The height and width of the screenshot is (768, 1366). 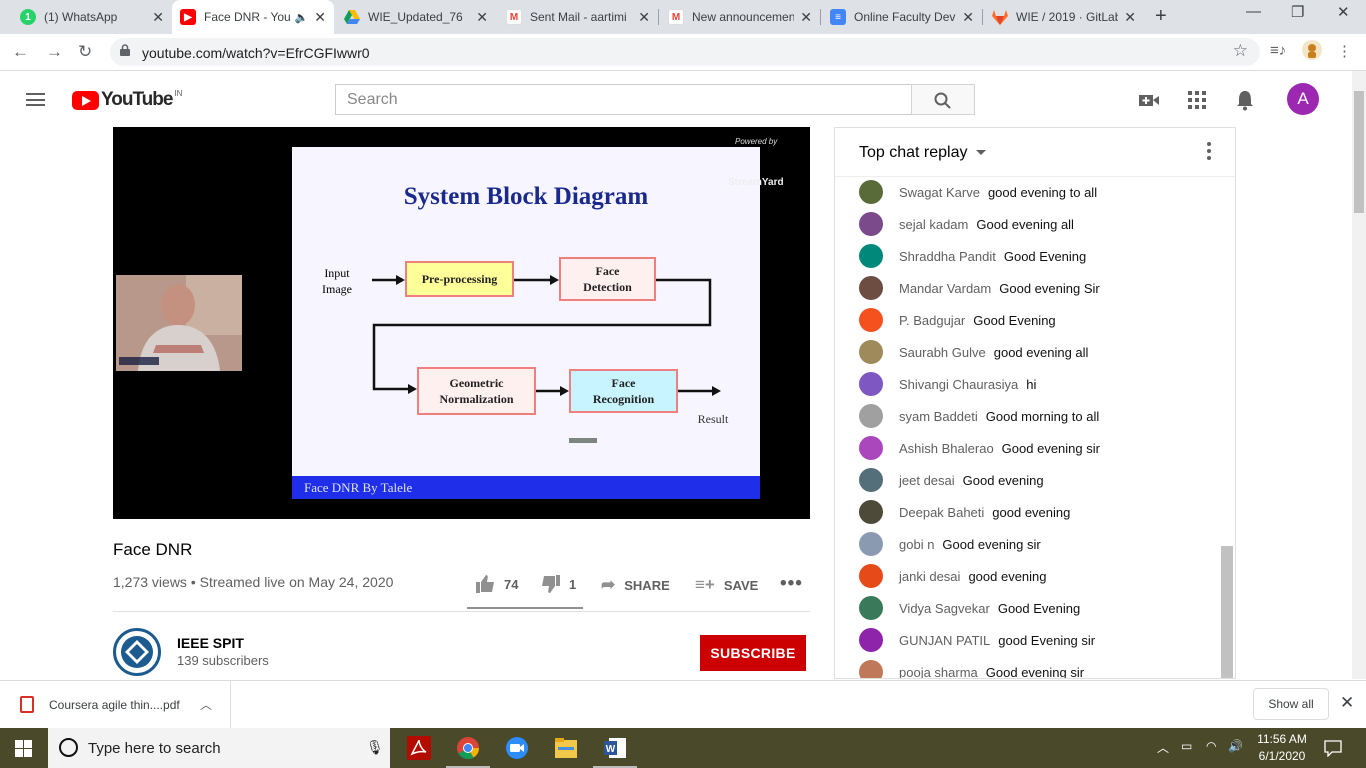 What do you see at coordinates (685, 52) in the screenshot?
I see `address-bar: youtube.com/watch?v=EfrCGFIwwr0 ☆` at bounding box center [685, 52].